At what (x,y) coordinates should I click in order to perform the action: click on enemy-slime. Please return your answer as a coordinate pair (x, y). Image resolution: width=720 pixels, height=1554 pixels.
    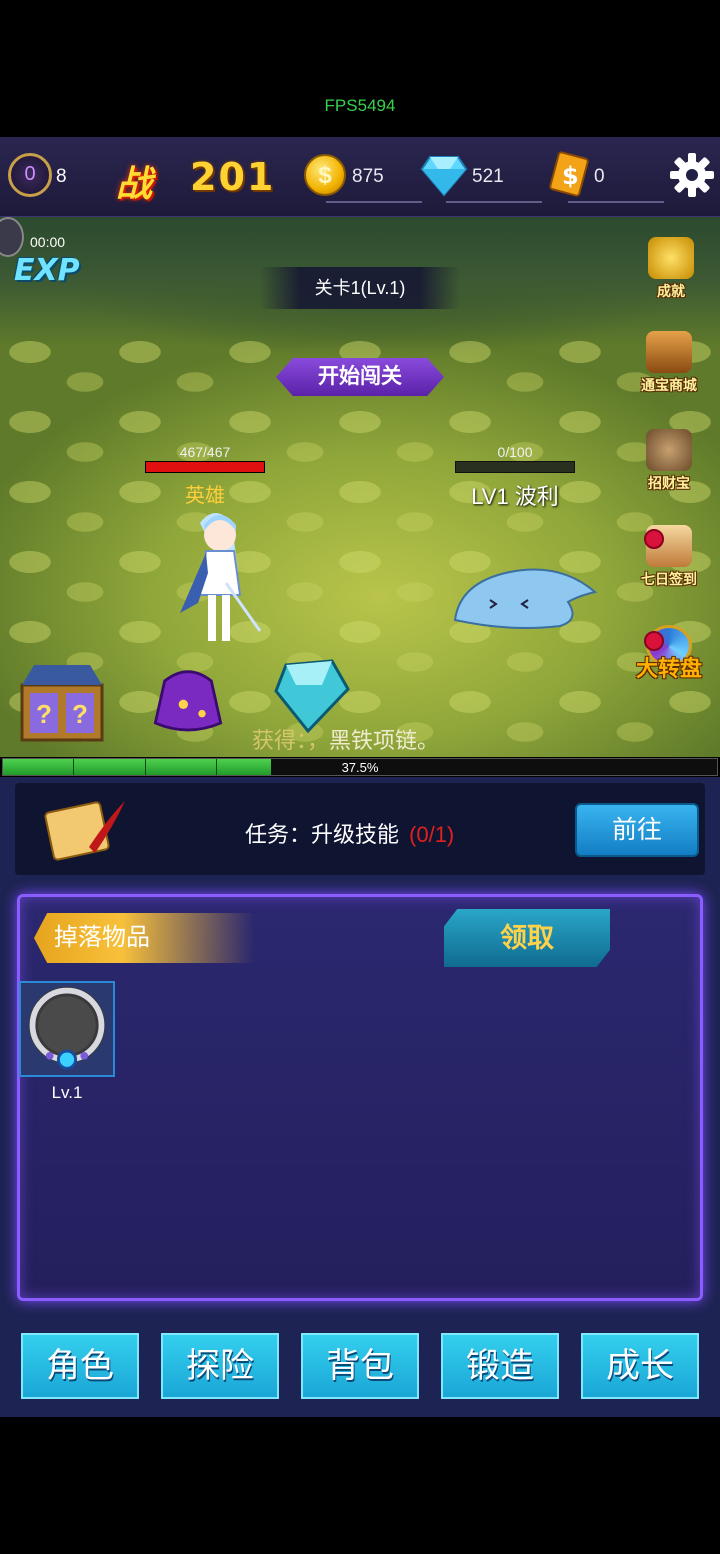
    Looking at the image, I should click on (525, 598).